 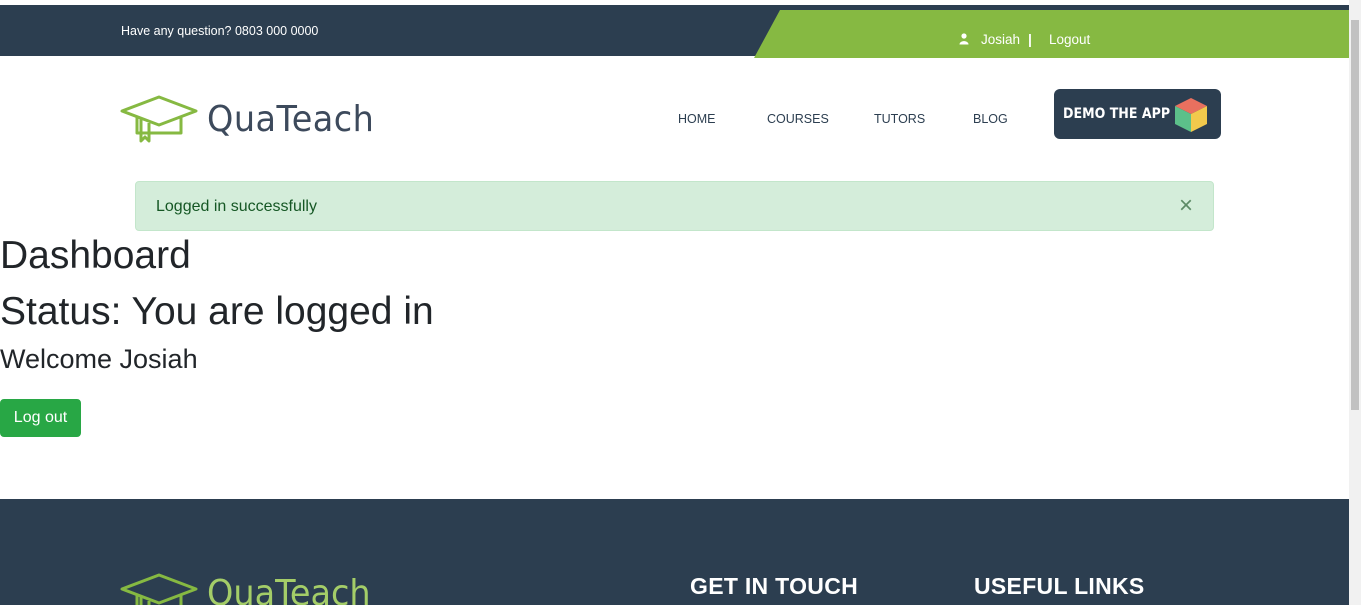 I want to click on footer-heading-contact: GET IN TOUCH, so click(x=774, y=586).